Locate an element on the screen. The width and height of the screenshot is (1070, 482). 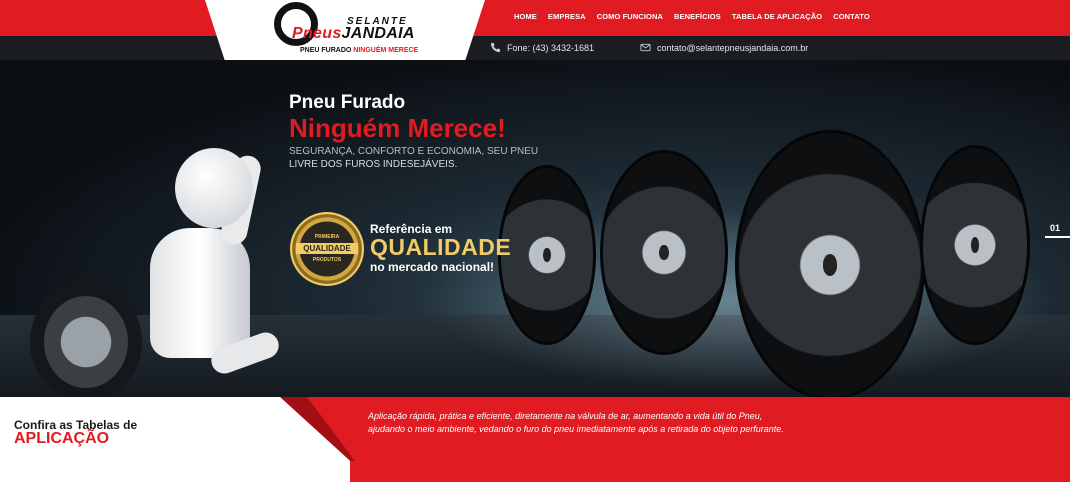
seal-bottom-text: PRODUTOS is located at coordinates (327, 260).